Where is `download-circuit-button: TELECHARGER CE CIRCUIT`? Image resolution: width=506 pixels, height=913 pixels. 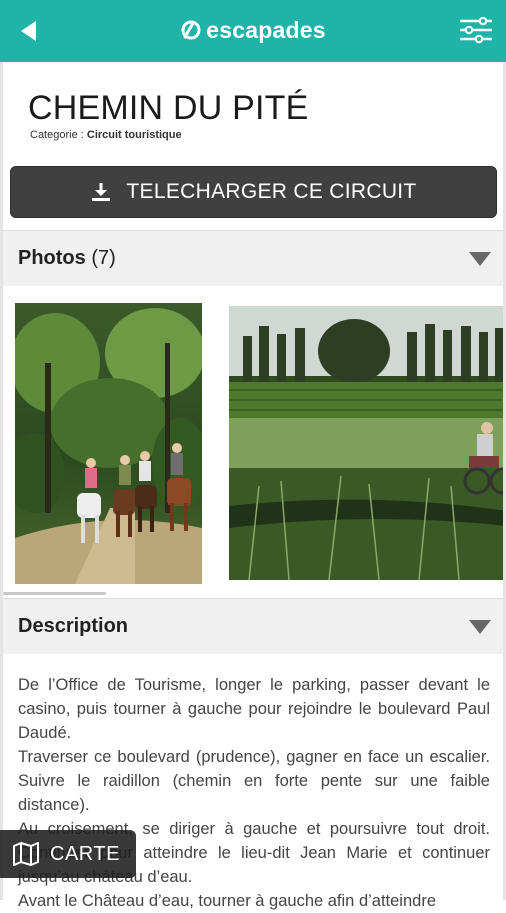
download-circuit-button: TELECHARGER CE CIRCUIT is located at coordinates (253, 192).